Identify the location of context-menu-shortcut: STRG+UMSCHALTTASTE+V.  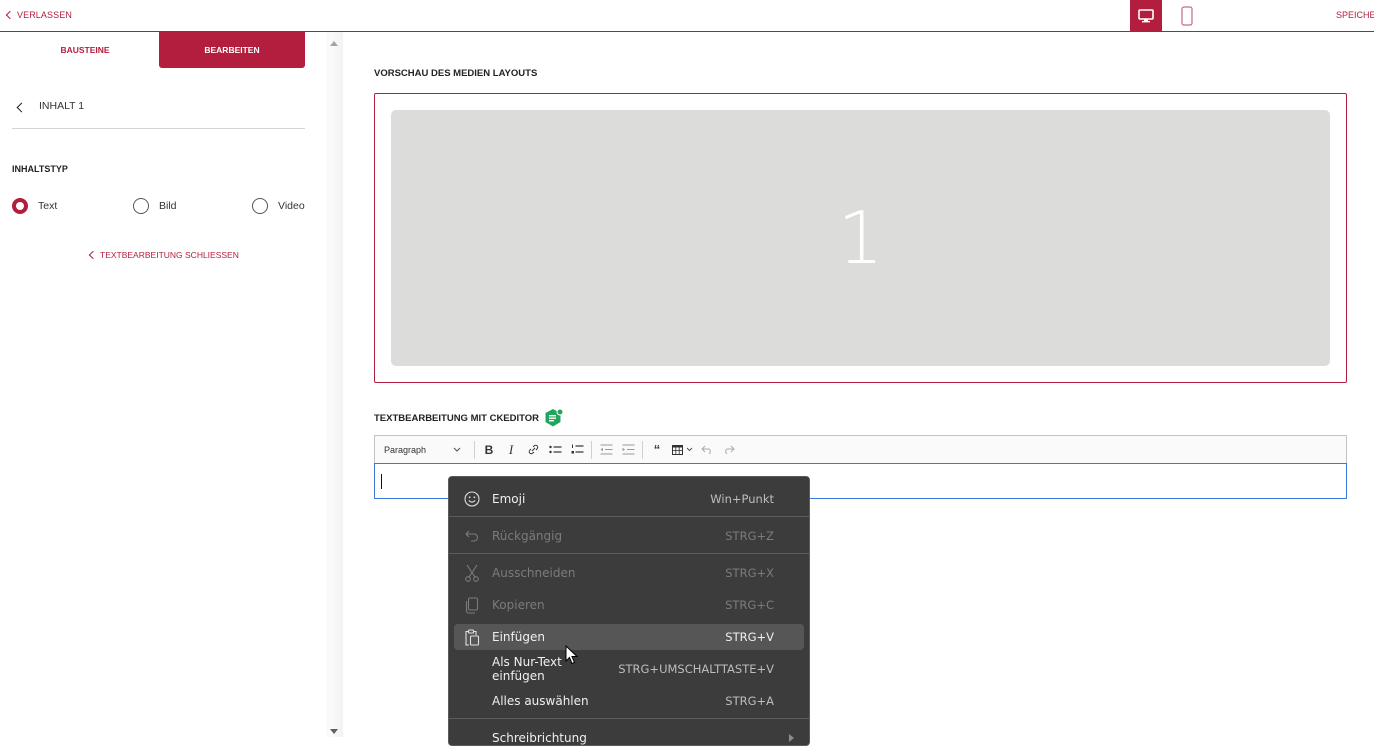
(696, 669).